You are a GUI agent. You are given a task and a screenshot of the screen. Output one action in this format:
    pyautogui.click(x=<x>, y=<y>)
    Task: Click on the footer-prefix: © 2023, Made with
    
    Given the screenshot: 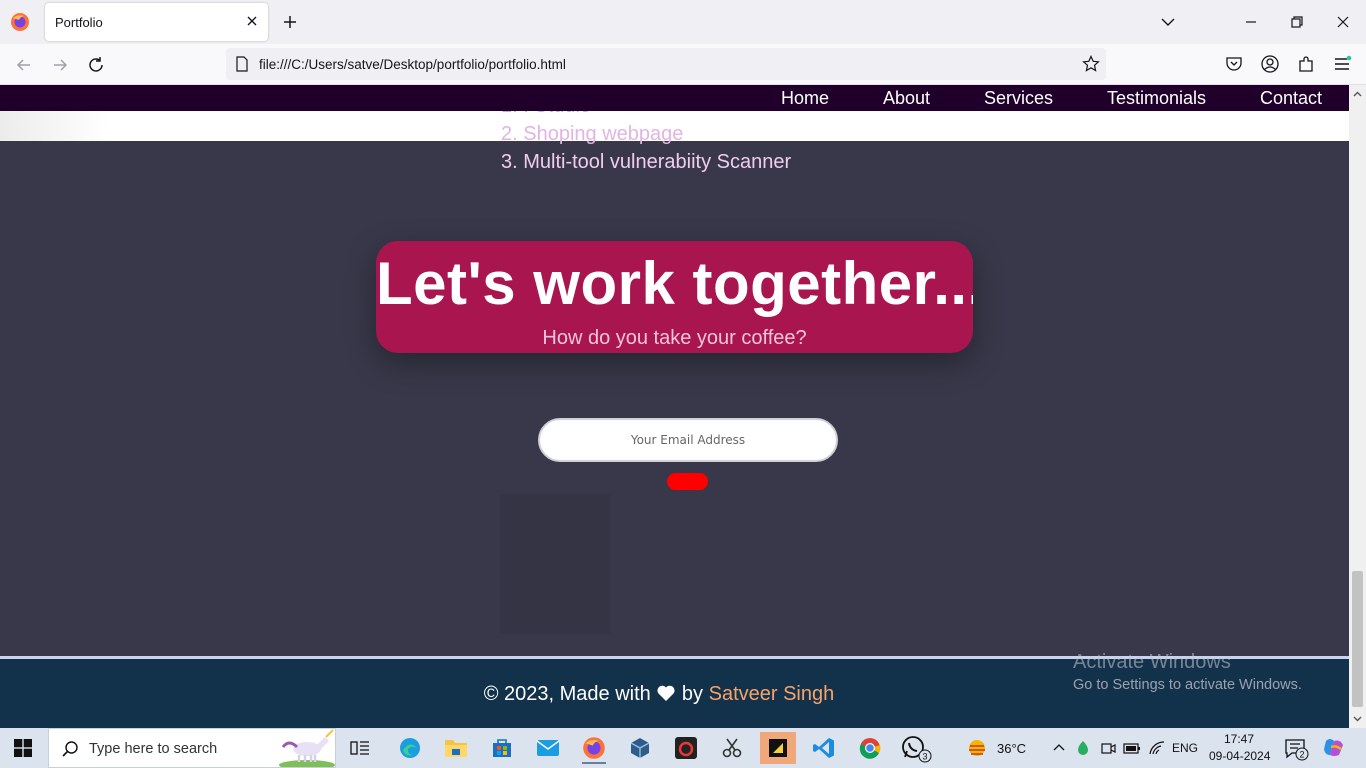 What is the action you would take?
    pyautogui.click(x=567, y=694)
    